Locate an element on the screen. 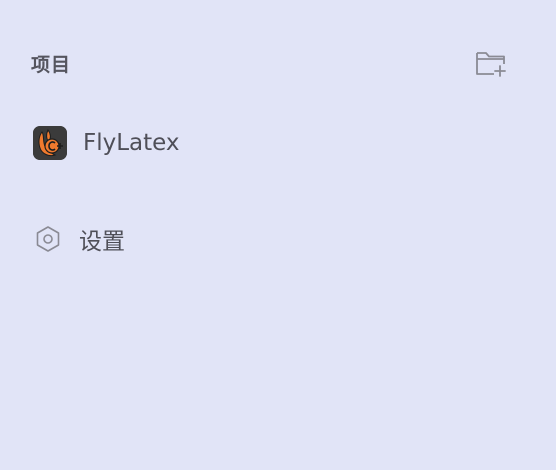  flylatex-app-icon is located at coordinates (50, 143).